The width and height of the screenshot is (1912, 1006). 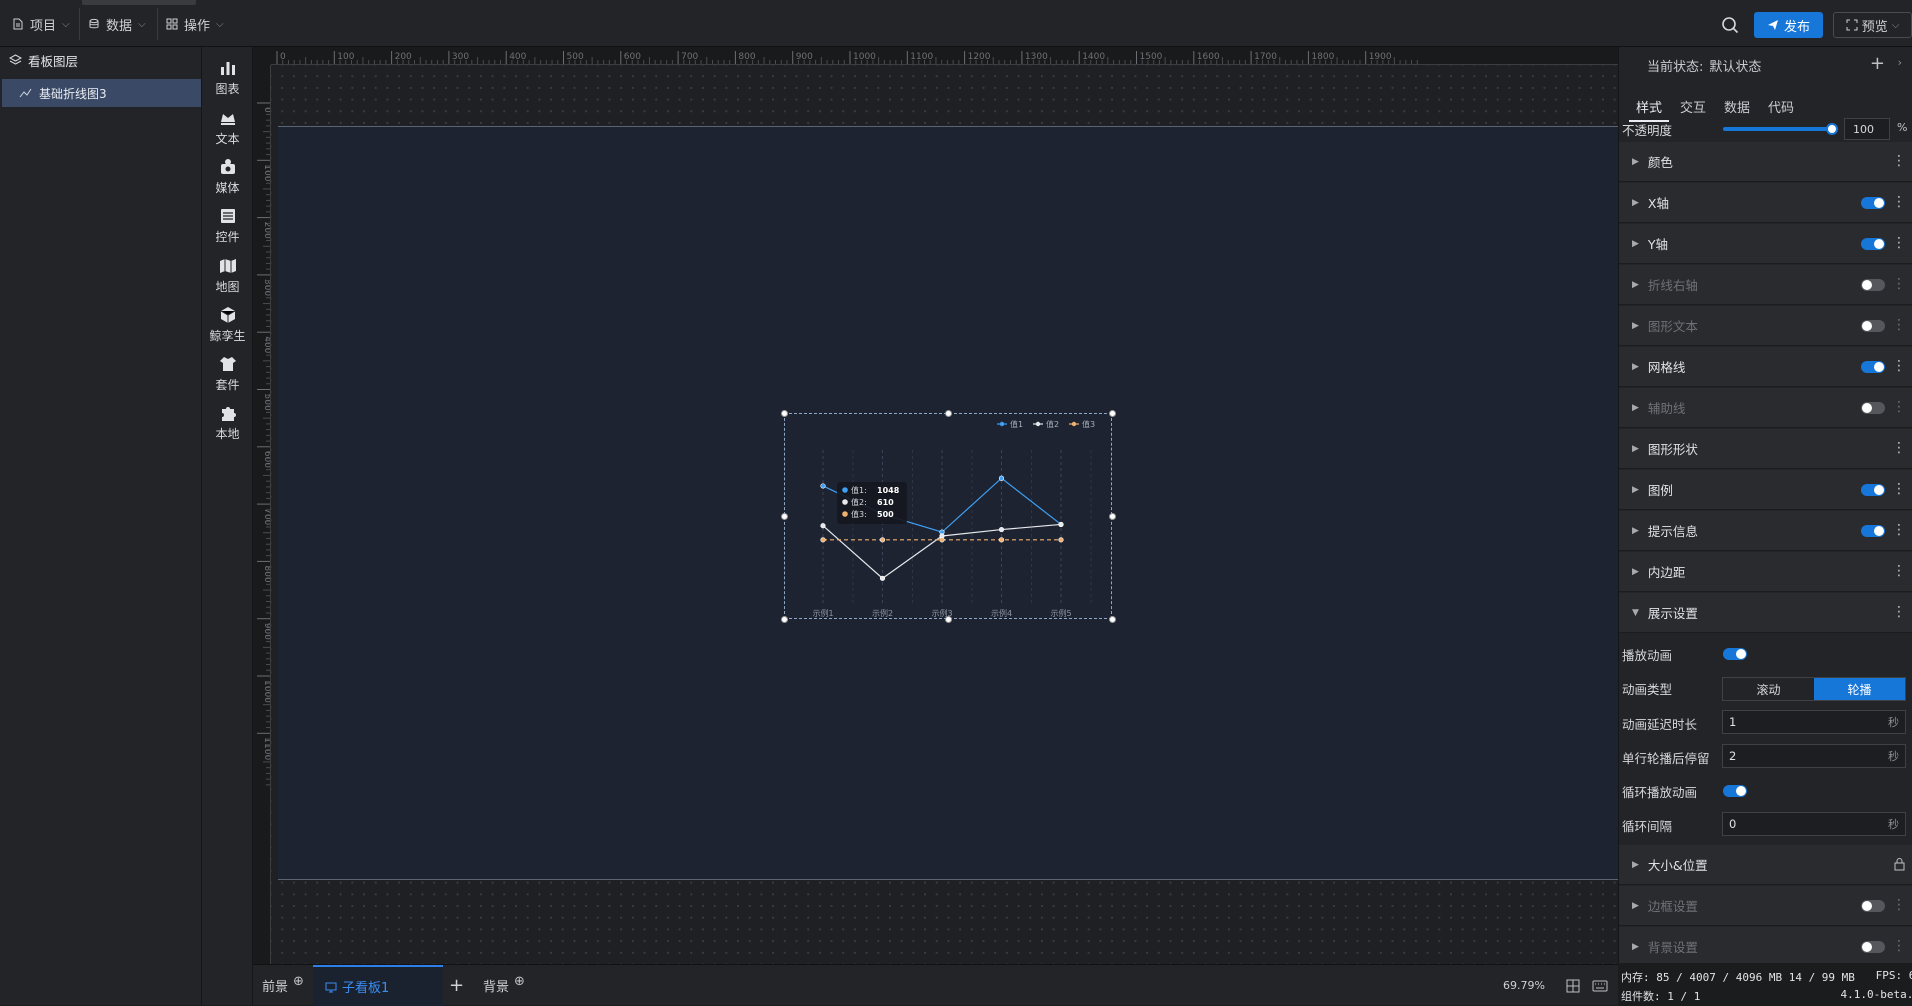 What do you see at coordinates (227, 77) in the screenshot?
I see `comp-chart: 图表` at bounding box center [227, 77].